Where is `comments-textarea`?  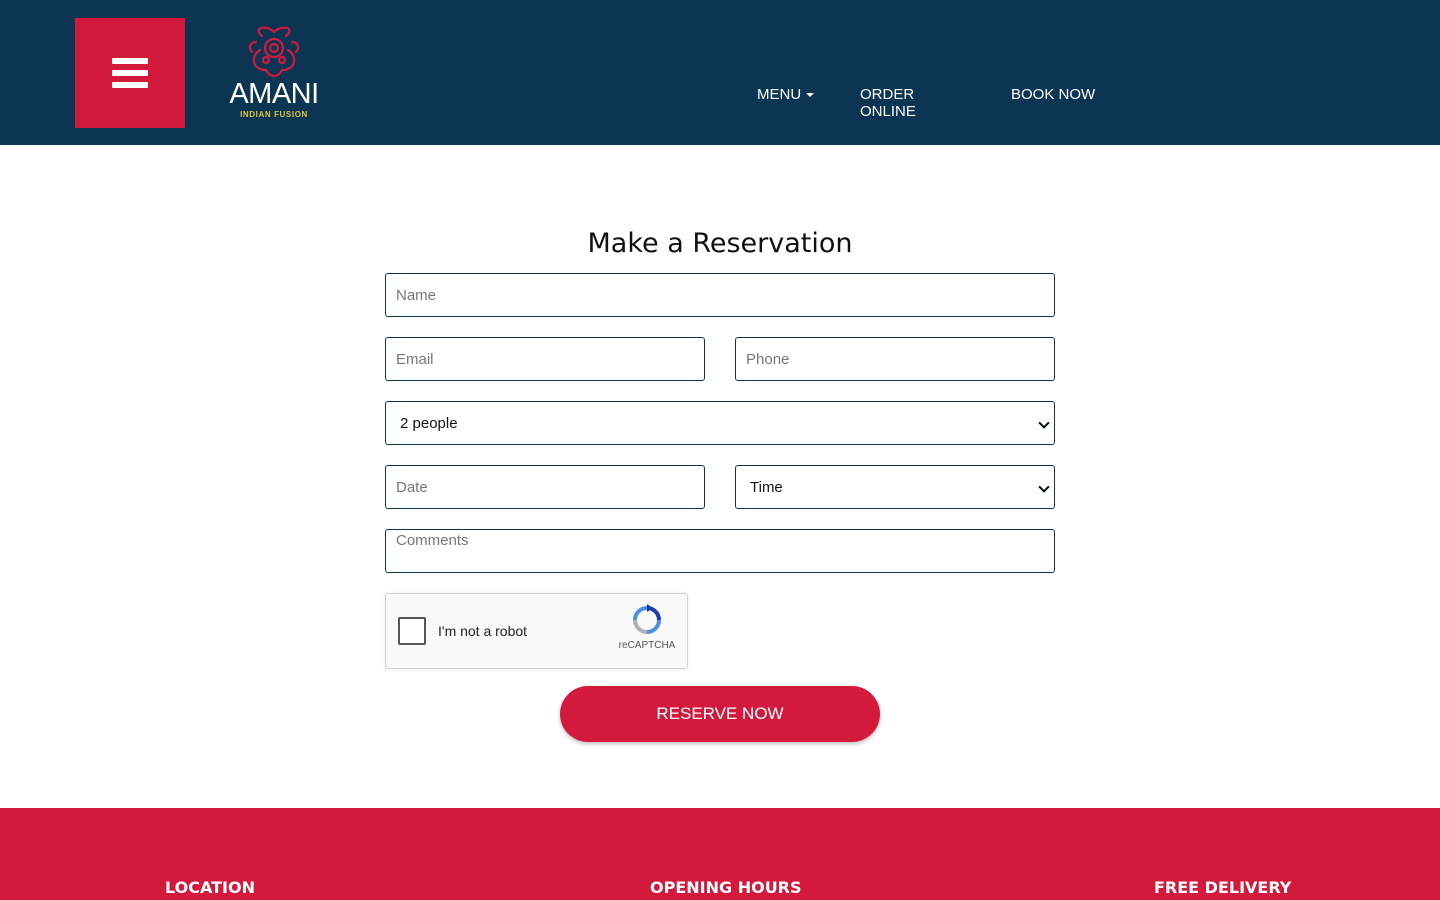
comments-textarea is located at coordinates (720, 551).